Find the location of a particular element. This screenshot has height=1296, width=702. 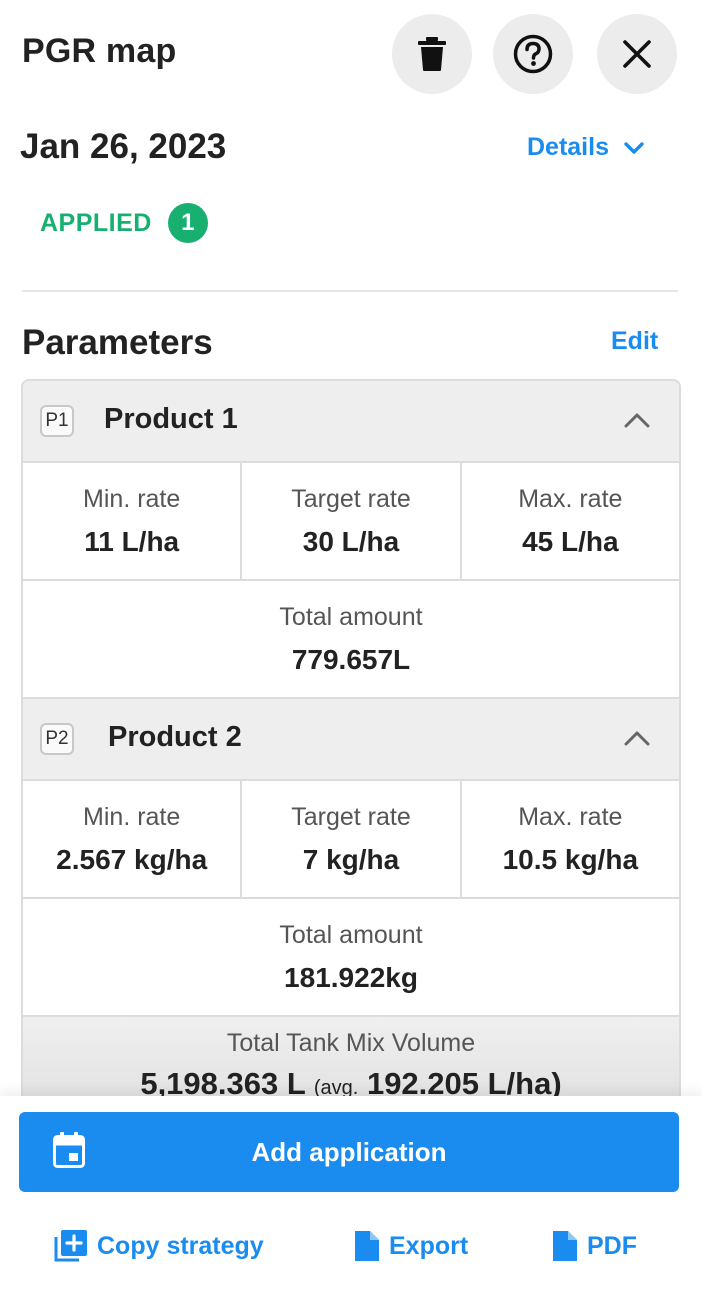

pdf-link: PDF is located at coordinates (594, 1246).